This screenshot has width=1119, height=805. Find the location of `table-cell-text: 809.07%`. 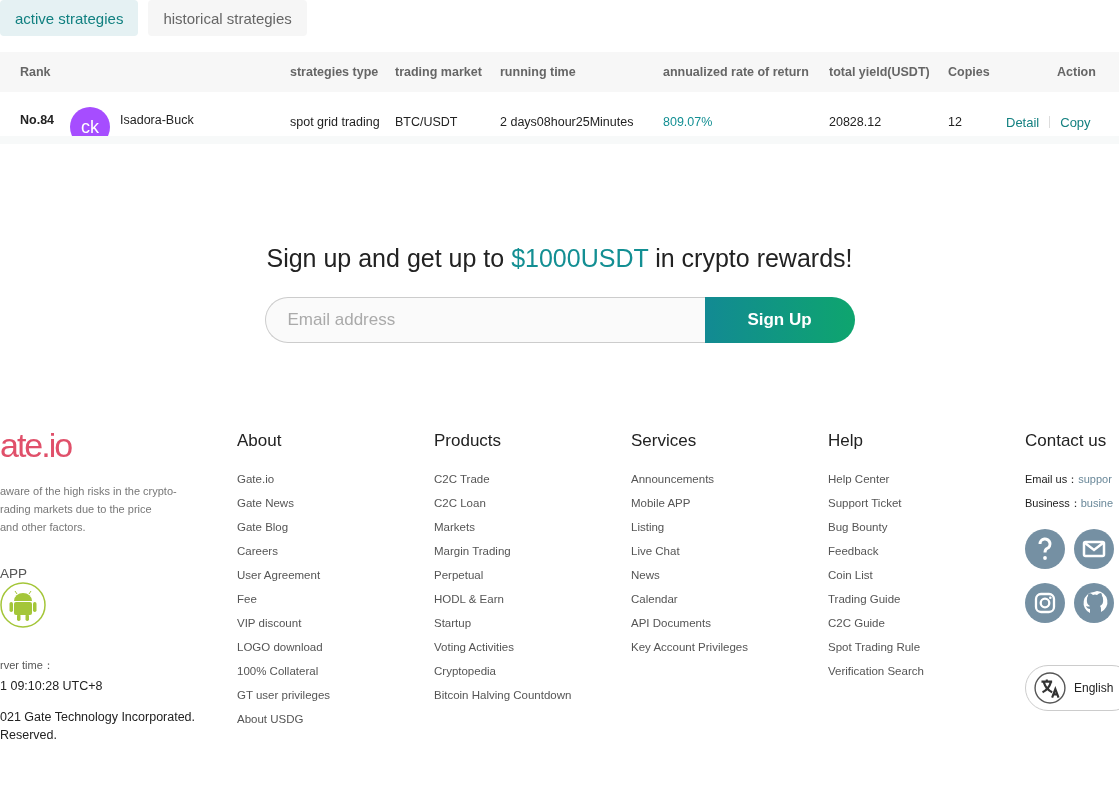

table-cell-text: 809.07% is located at coordinates (688, 122).